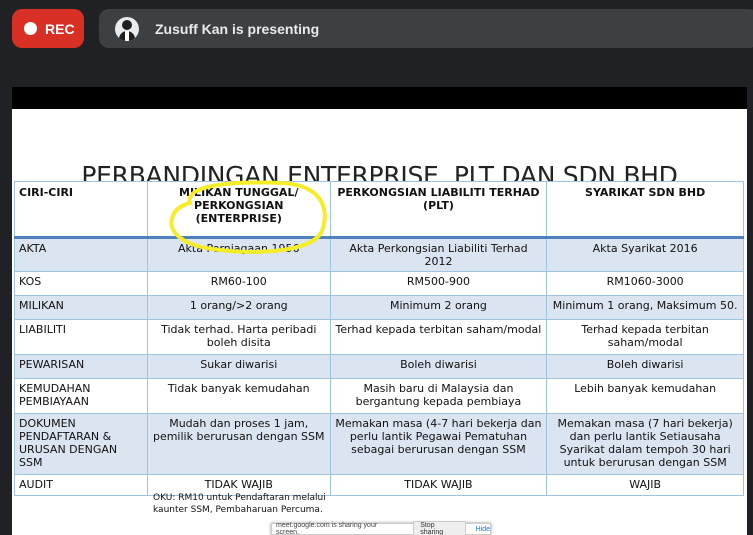 This screenshot has width=753, height=535. Describe the element at coordinates (81, 396) in the screenshot. I see `row-label: KEMUDAHAN PEMBIAYAAN` at that location.